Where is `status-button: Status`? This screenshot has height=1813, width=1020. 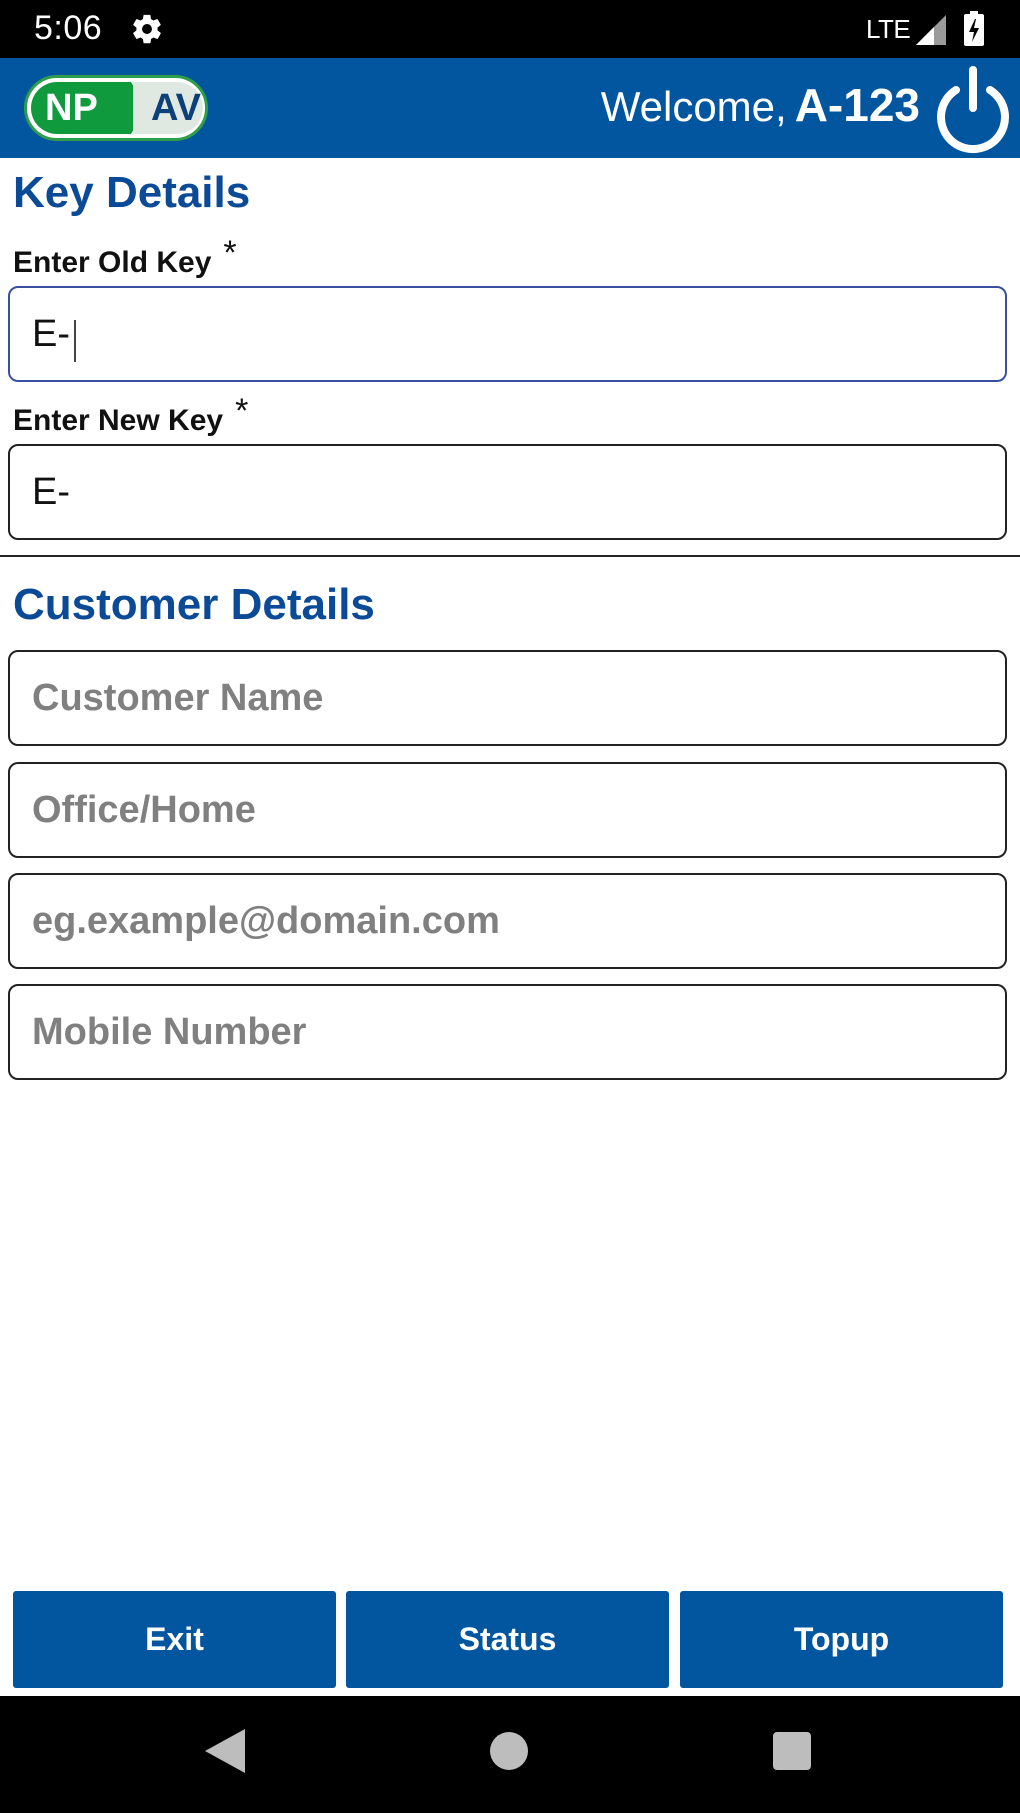 status-button: Status is located at coordinates (507, 1639).